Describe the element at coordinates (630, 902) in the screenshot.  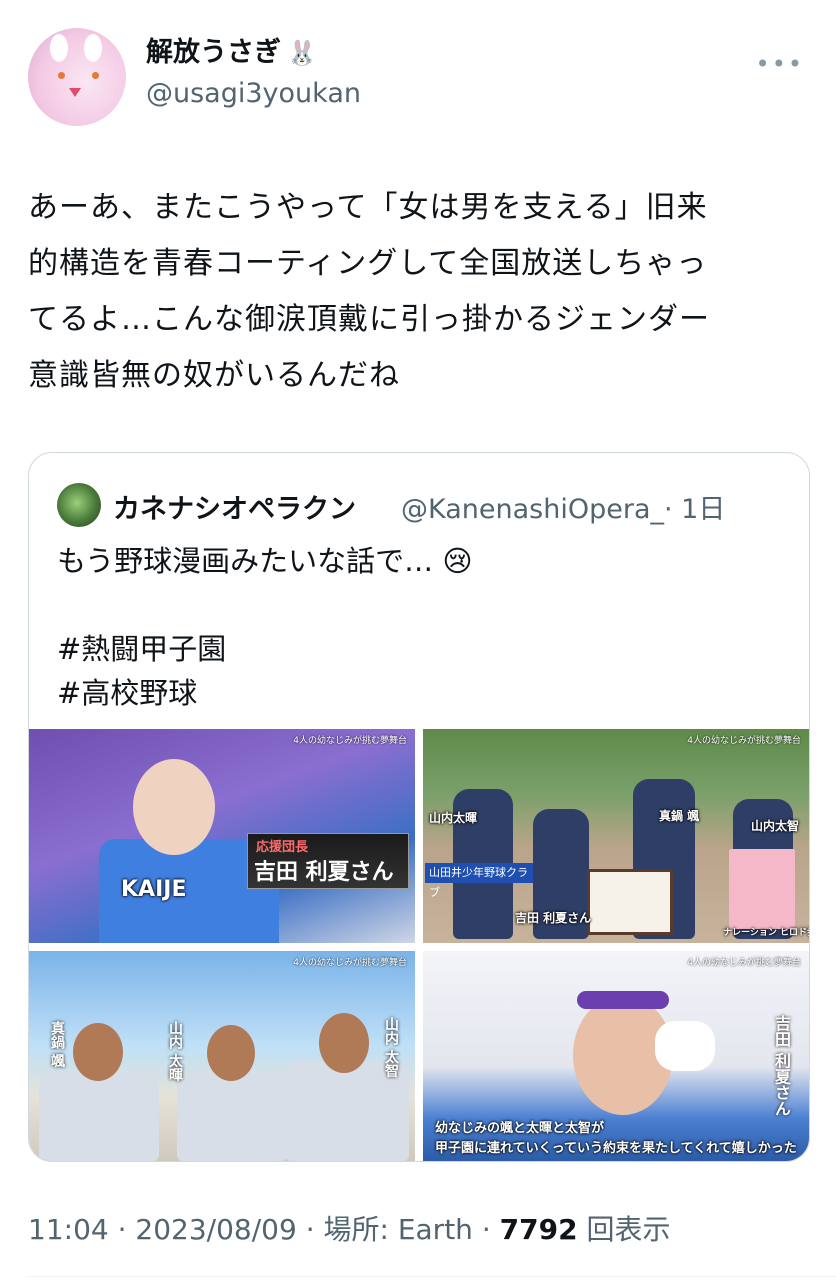
I see `certificate` at that location.